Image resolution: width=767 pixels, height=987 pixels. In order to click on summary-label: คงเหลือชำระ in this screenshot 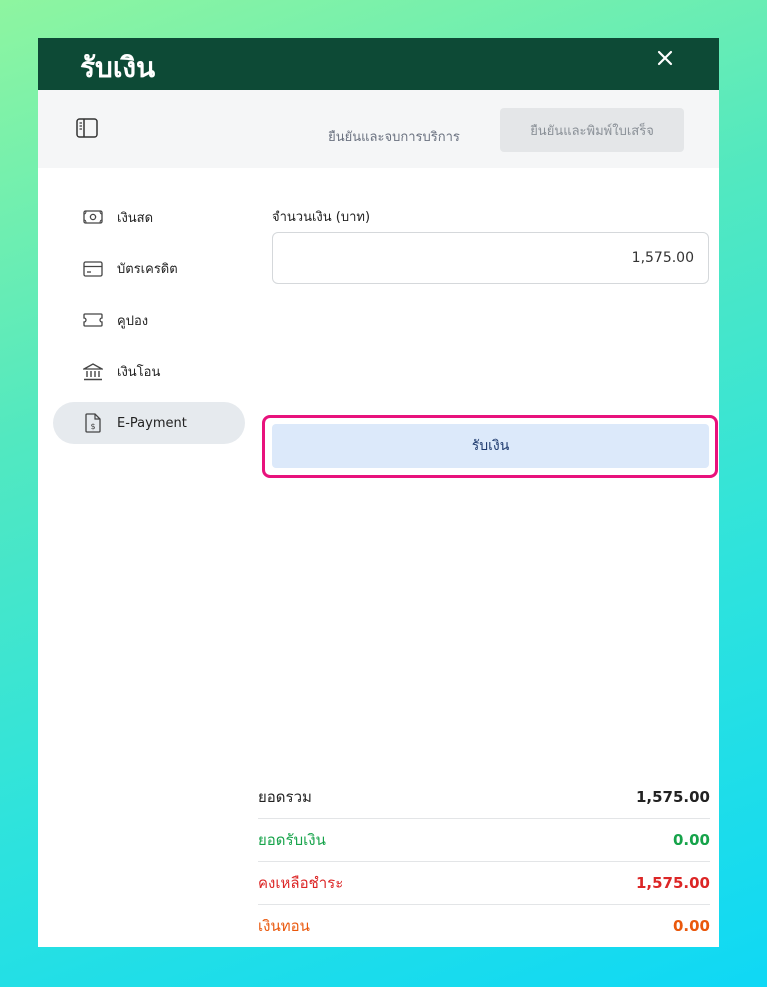, I will do `click(301, 883)`.